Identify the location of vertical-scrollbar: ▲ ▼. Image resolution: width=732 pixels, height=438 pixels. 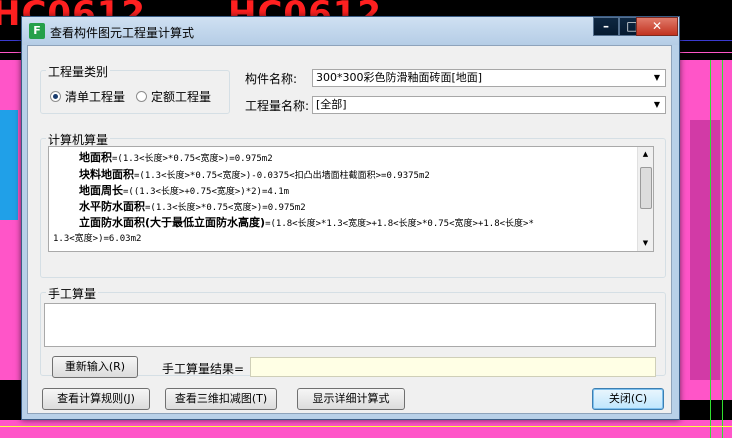
(645, 199).